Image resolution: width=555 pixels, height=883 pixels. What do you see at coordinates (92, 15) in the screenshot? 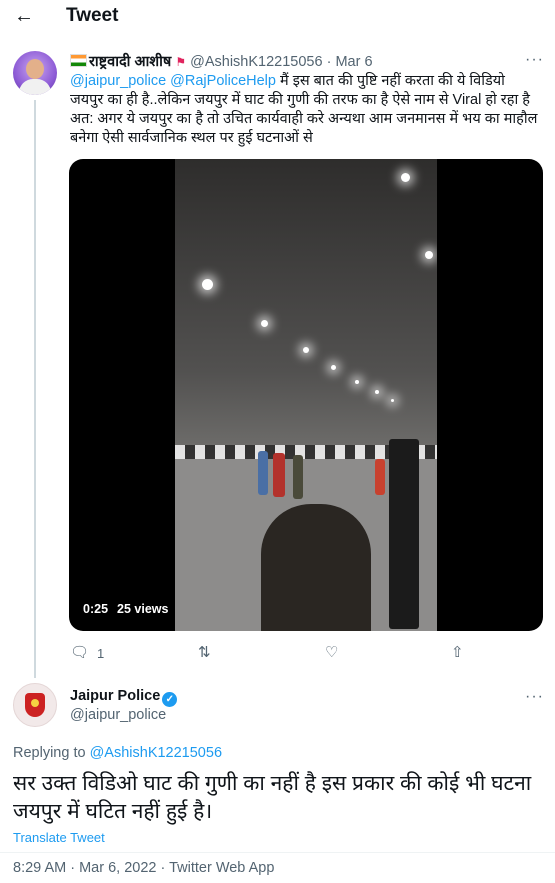
I see `page-title: Tweet` at bounding box center [92, 15].